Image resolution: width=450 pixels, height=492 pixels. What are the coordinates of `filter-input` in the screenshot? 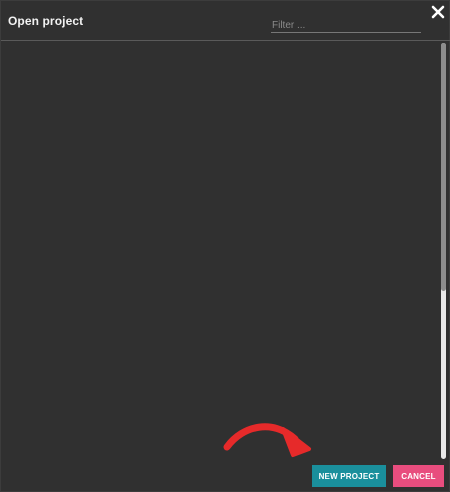 It's located at (346, 25).